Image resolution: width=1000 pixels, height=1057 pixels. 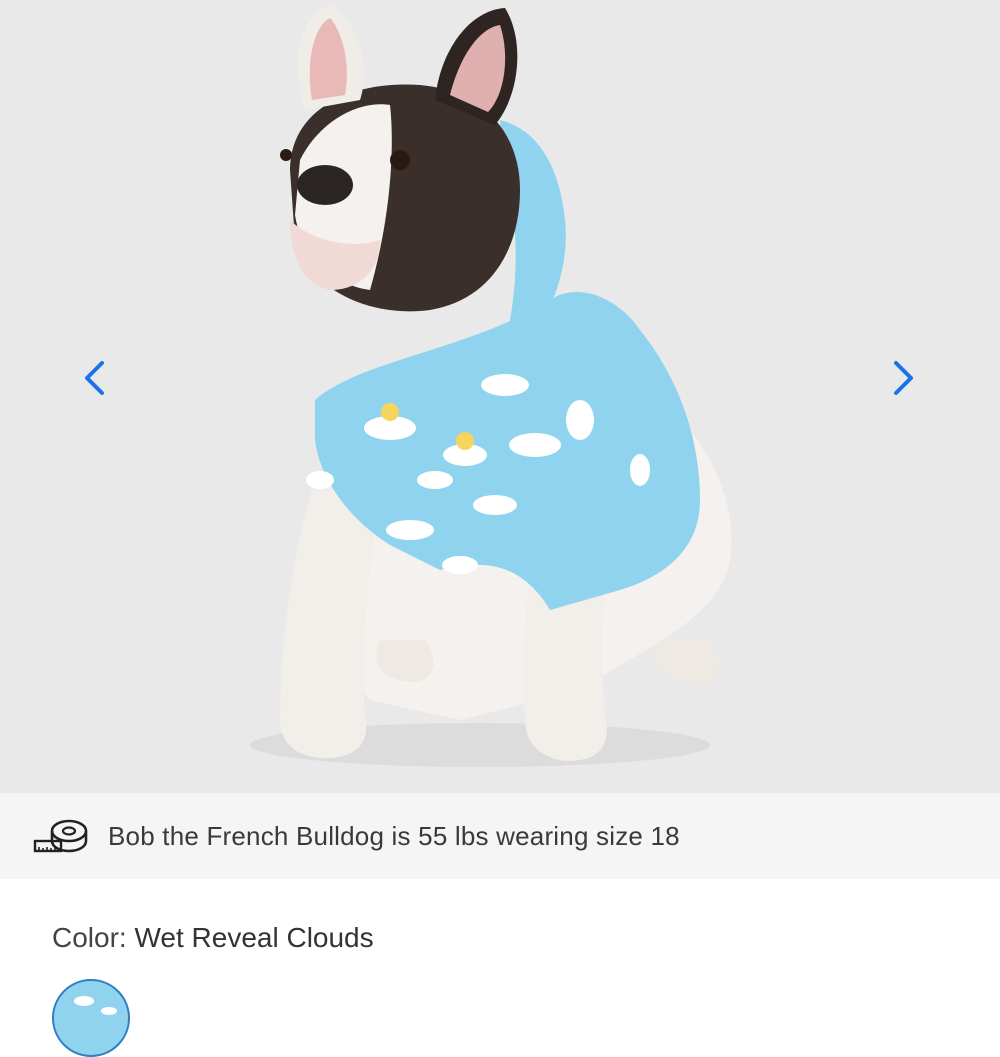 I want to click on gallery-prev-button, so click(x=94, y=378).